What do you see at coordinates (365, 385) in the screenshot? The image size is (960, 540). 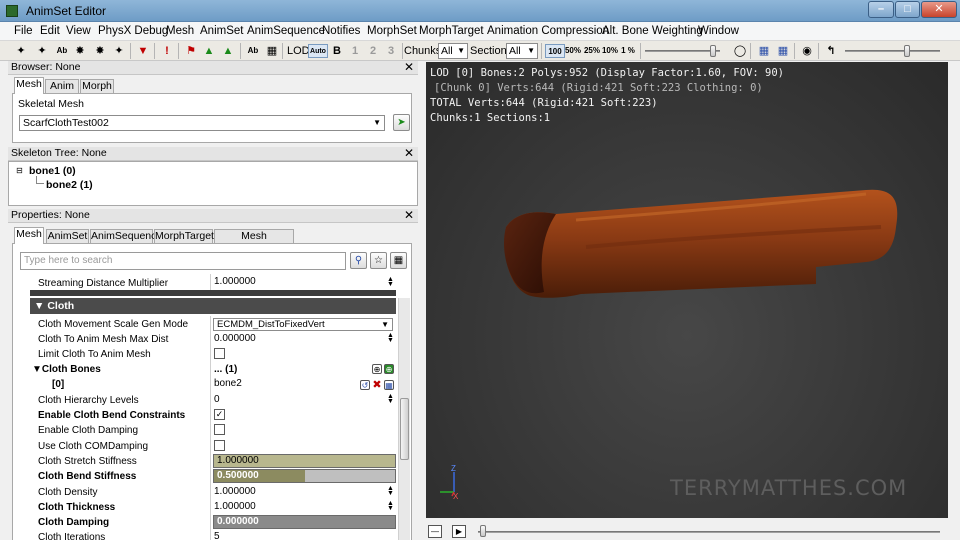 I see `insert-icon: ↺` at bounding box center [365, 385].